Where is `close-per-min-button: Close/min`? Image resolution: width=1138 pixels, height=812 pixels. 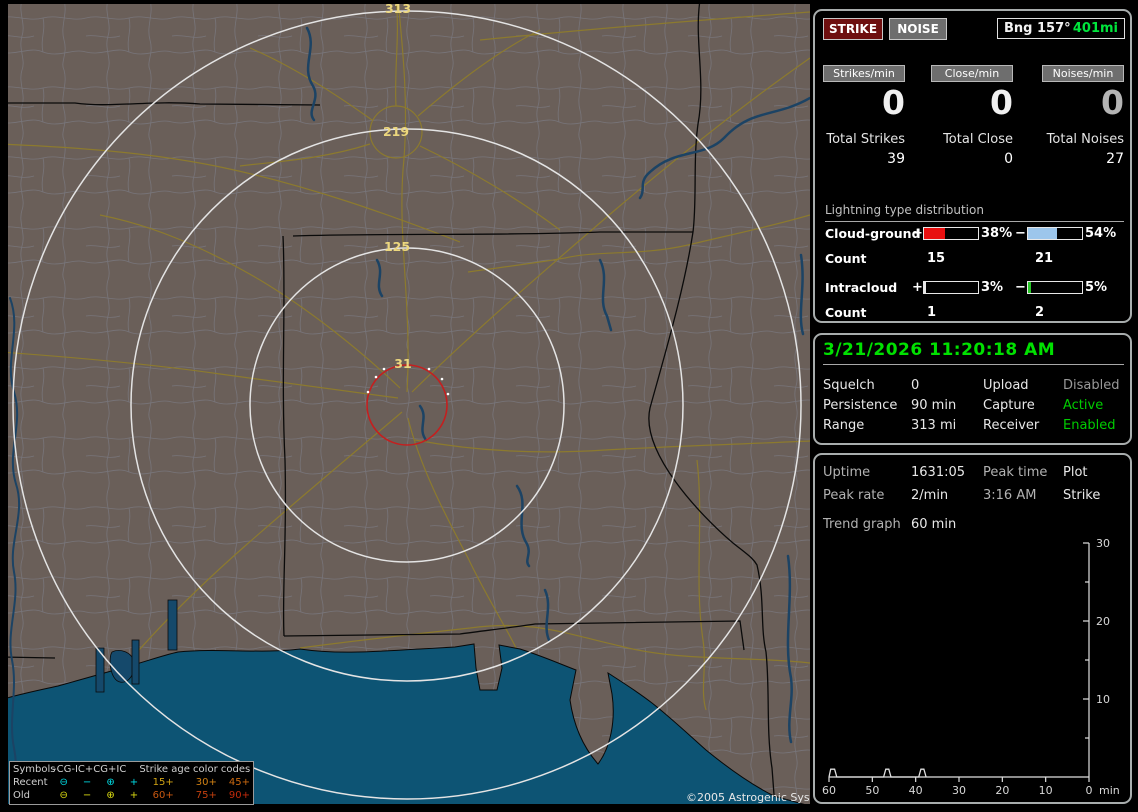 close-per-min-button: Close/min is located at coordinates (972, 73).